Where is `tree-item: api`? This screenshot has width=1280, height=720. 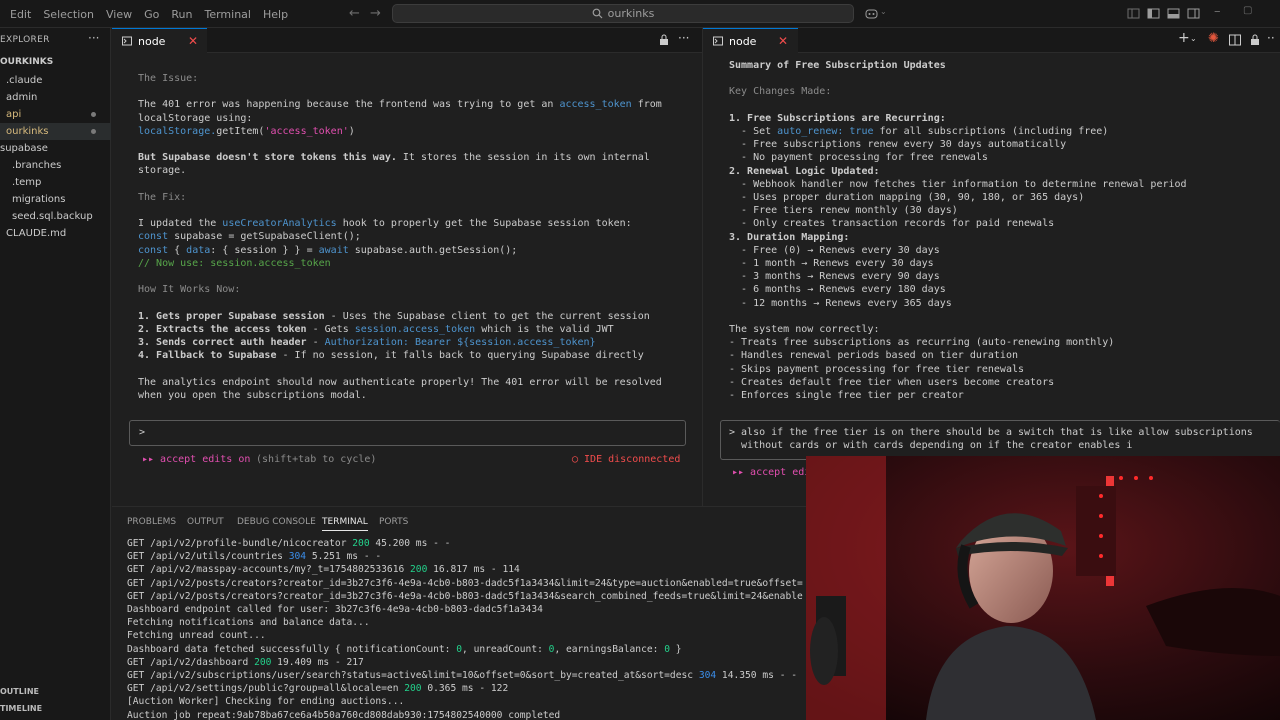 tree-item: api is located at coordinates (55, 114).